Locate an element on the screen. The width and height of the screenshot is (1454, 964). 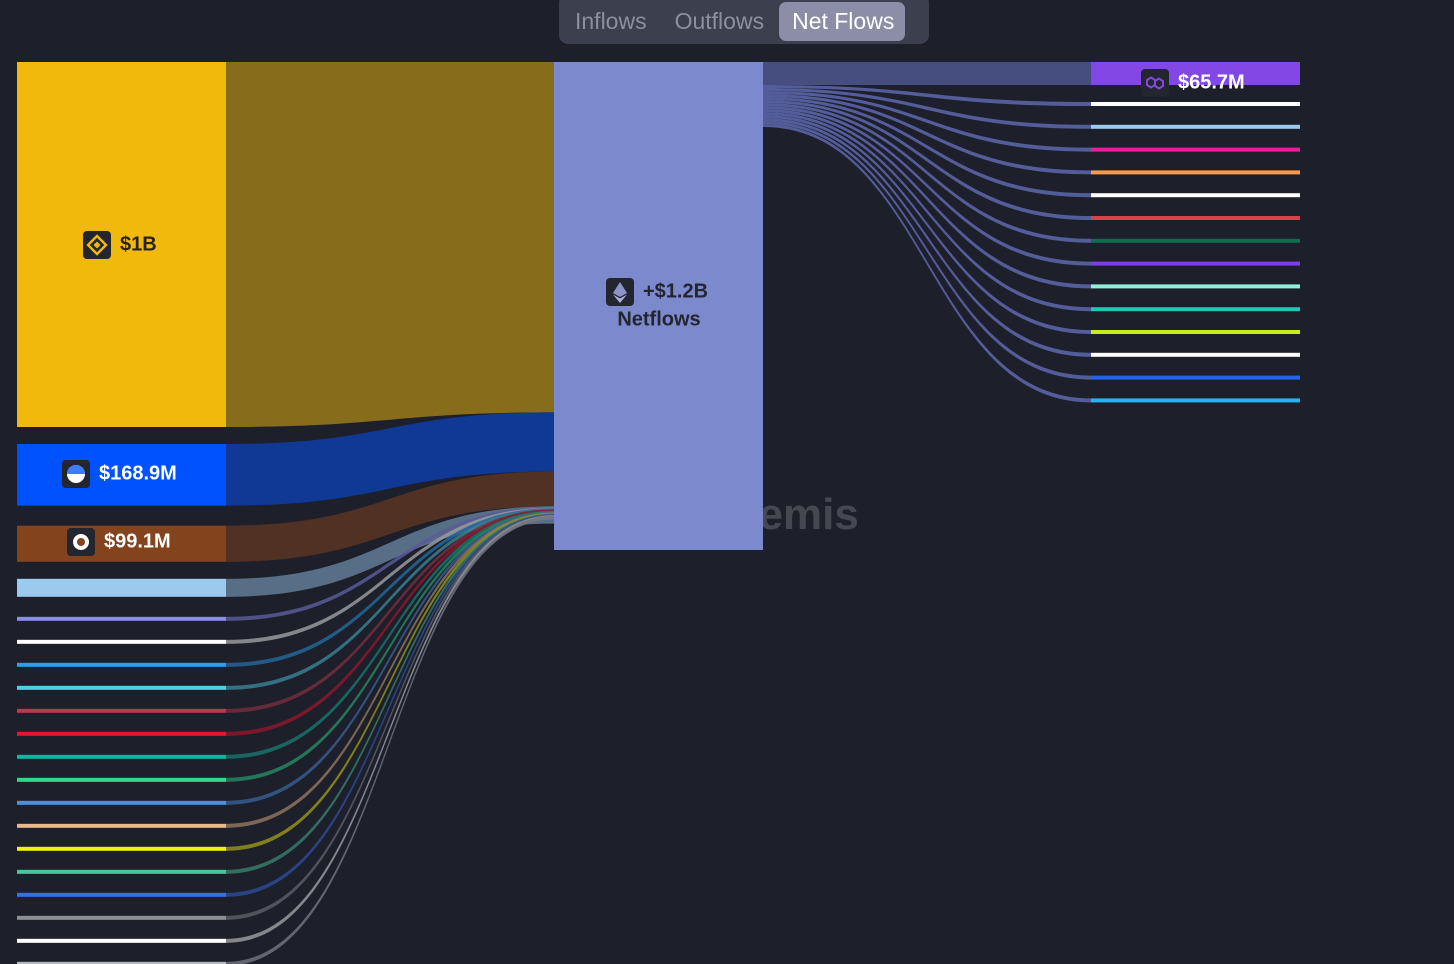
inflow-value-label: $99.1M is located at coordinates (137, 541).